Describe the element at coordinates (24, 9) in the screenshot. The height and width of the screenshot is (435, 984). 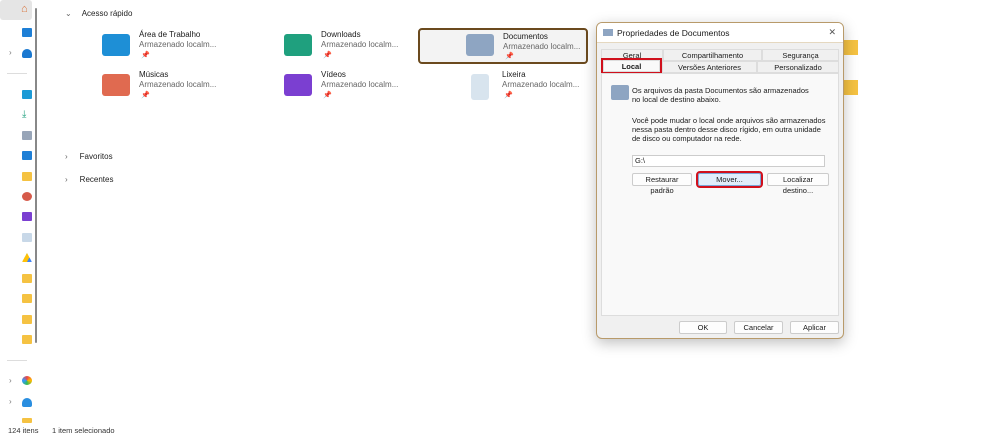
I see `home-icon: ⌂` at that location.